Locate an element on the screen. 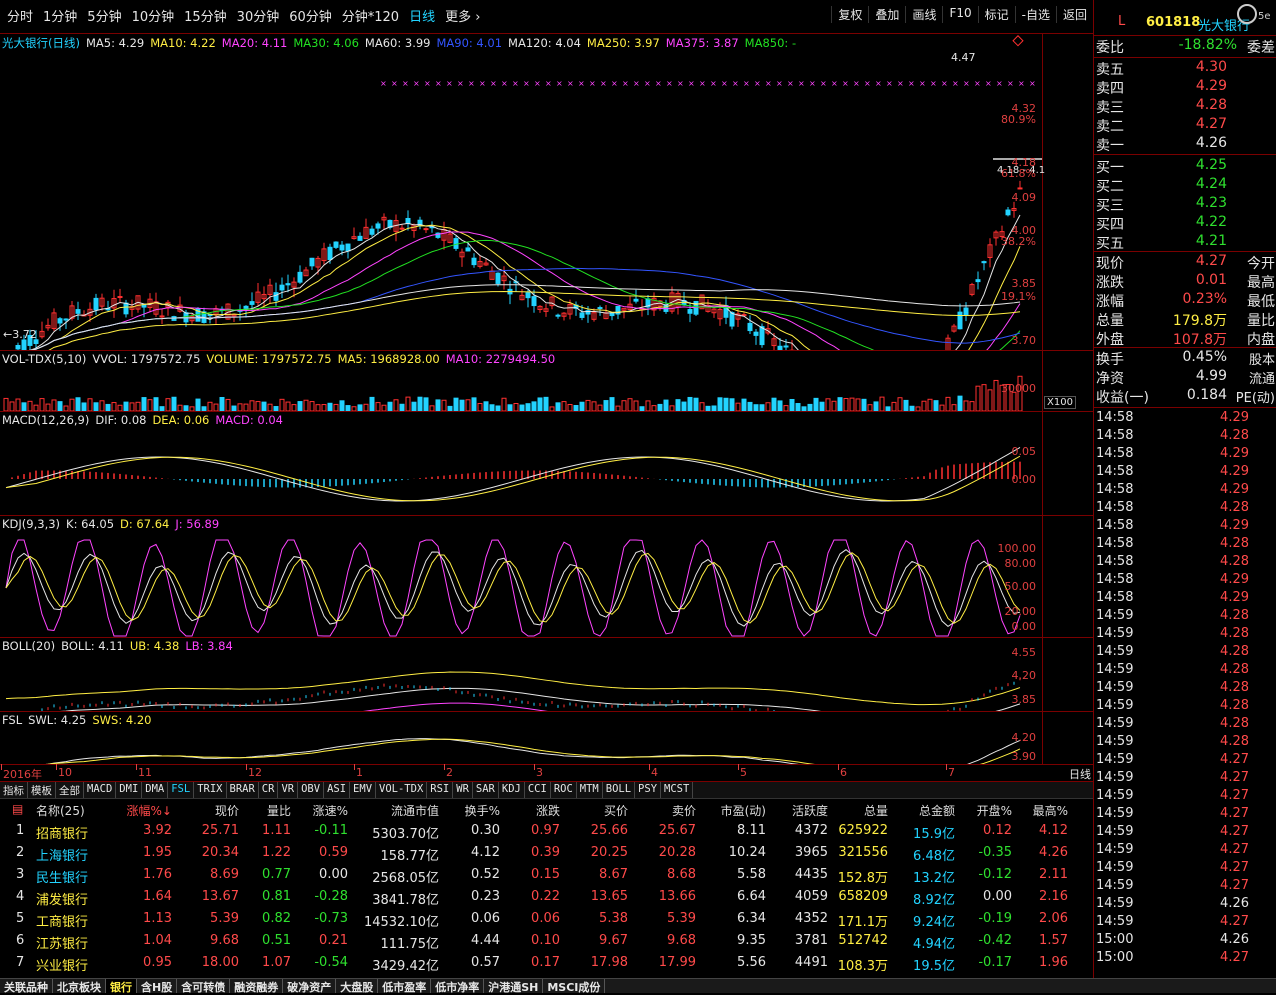 The height and width of the screenshot is (995, 1276). column-header: 换手% is located at coordinates (482, 810).